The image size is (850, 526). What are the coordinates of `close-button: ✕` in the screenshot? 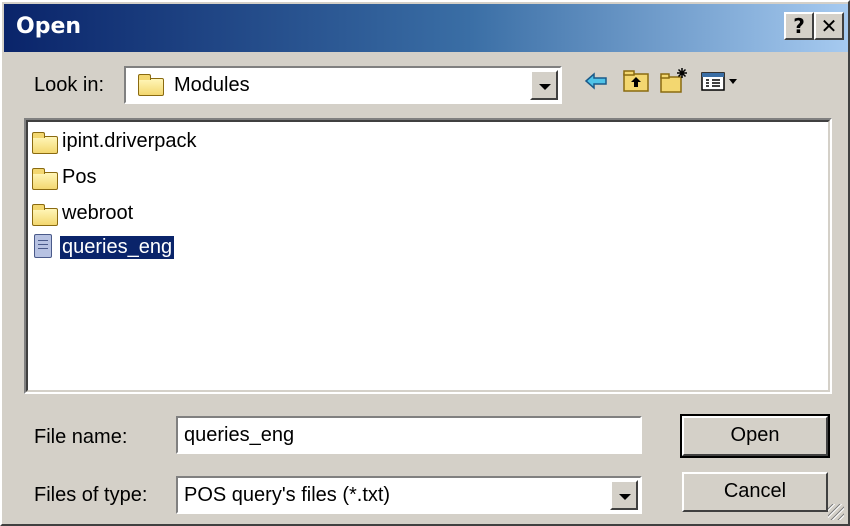 It's located at (829, 26).